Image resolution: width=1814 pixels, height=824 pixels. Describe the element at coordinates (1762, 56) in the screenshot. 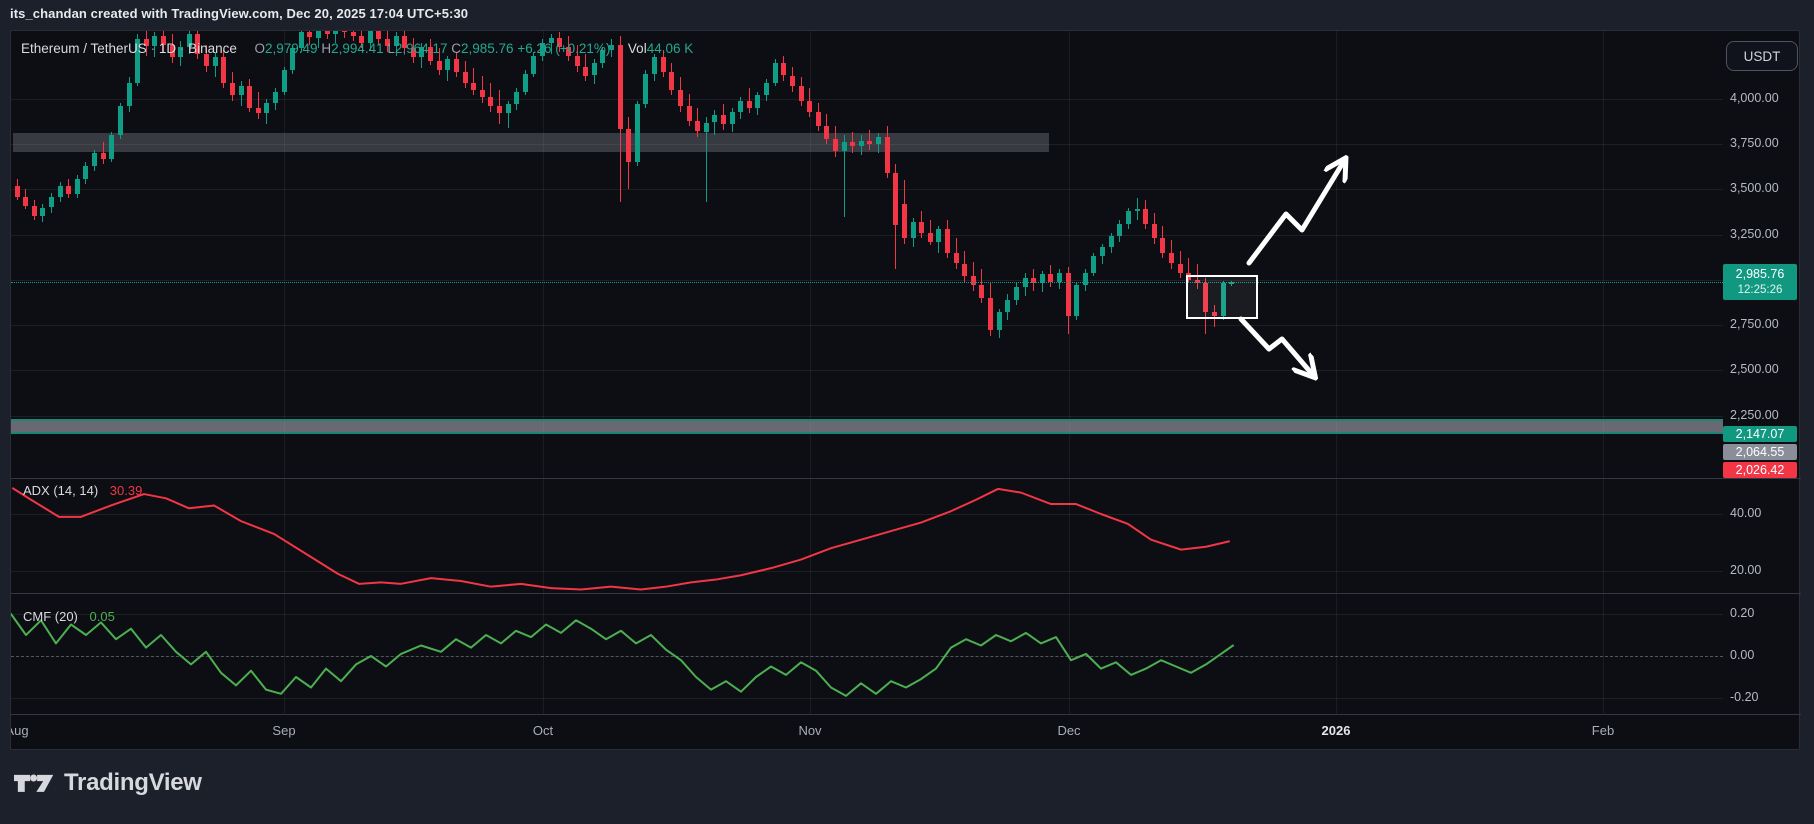

I see `currency-toggle-button: USDT` at that location.